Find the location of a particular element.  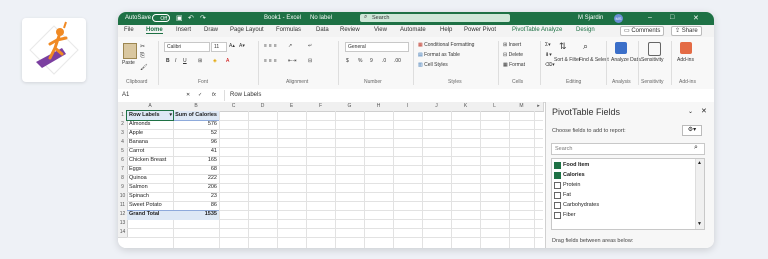

sort-filter-icon: ⇅ is located at coordinates (563, 46).